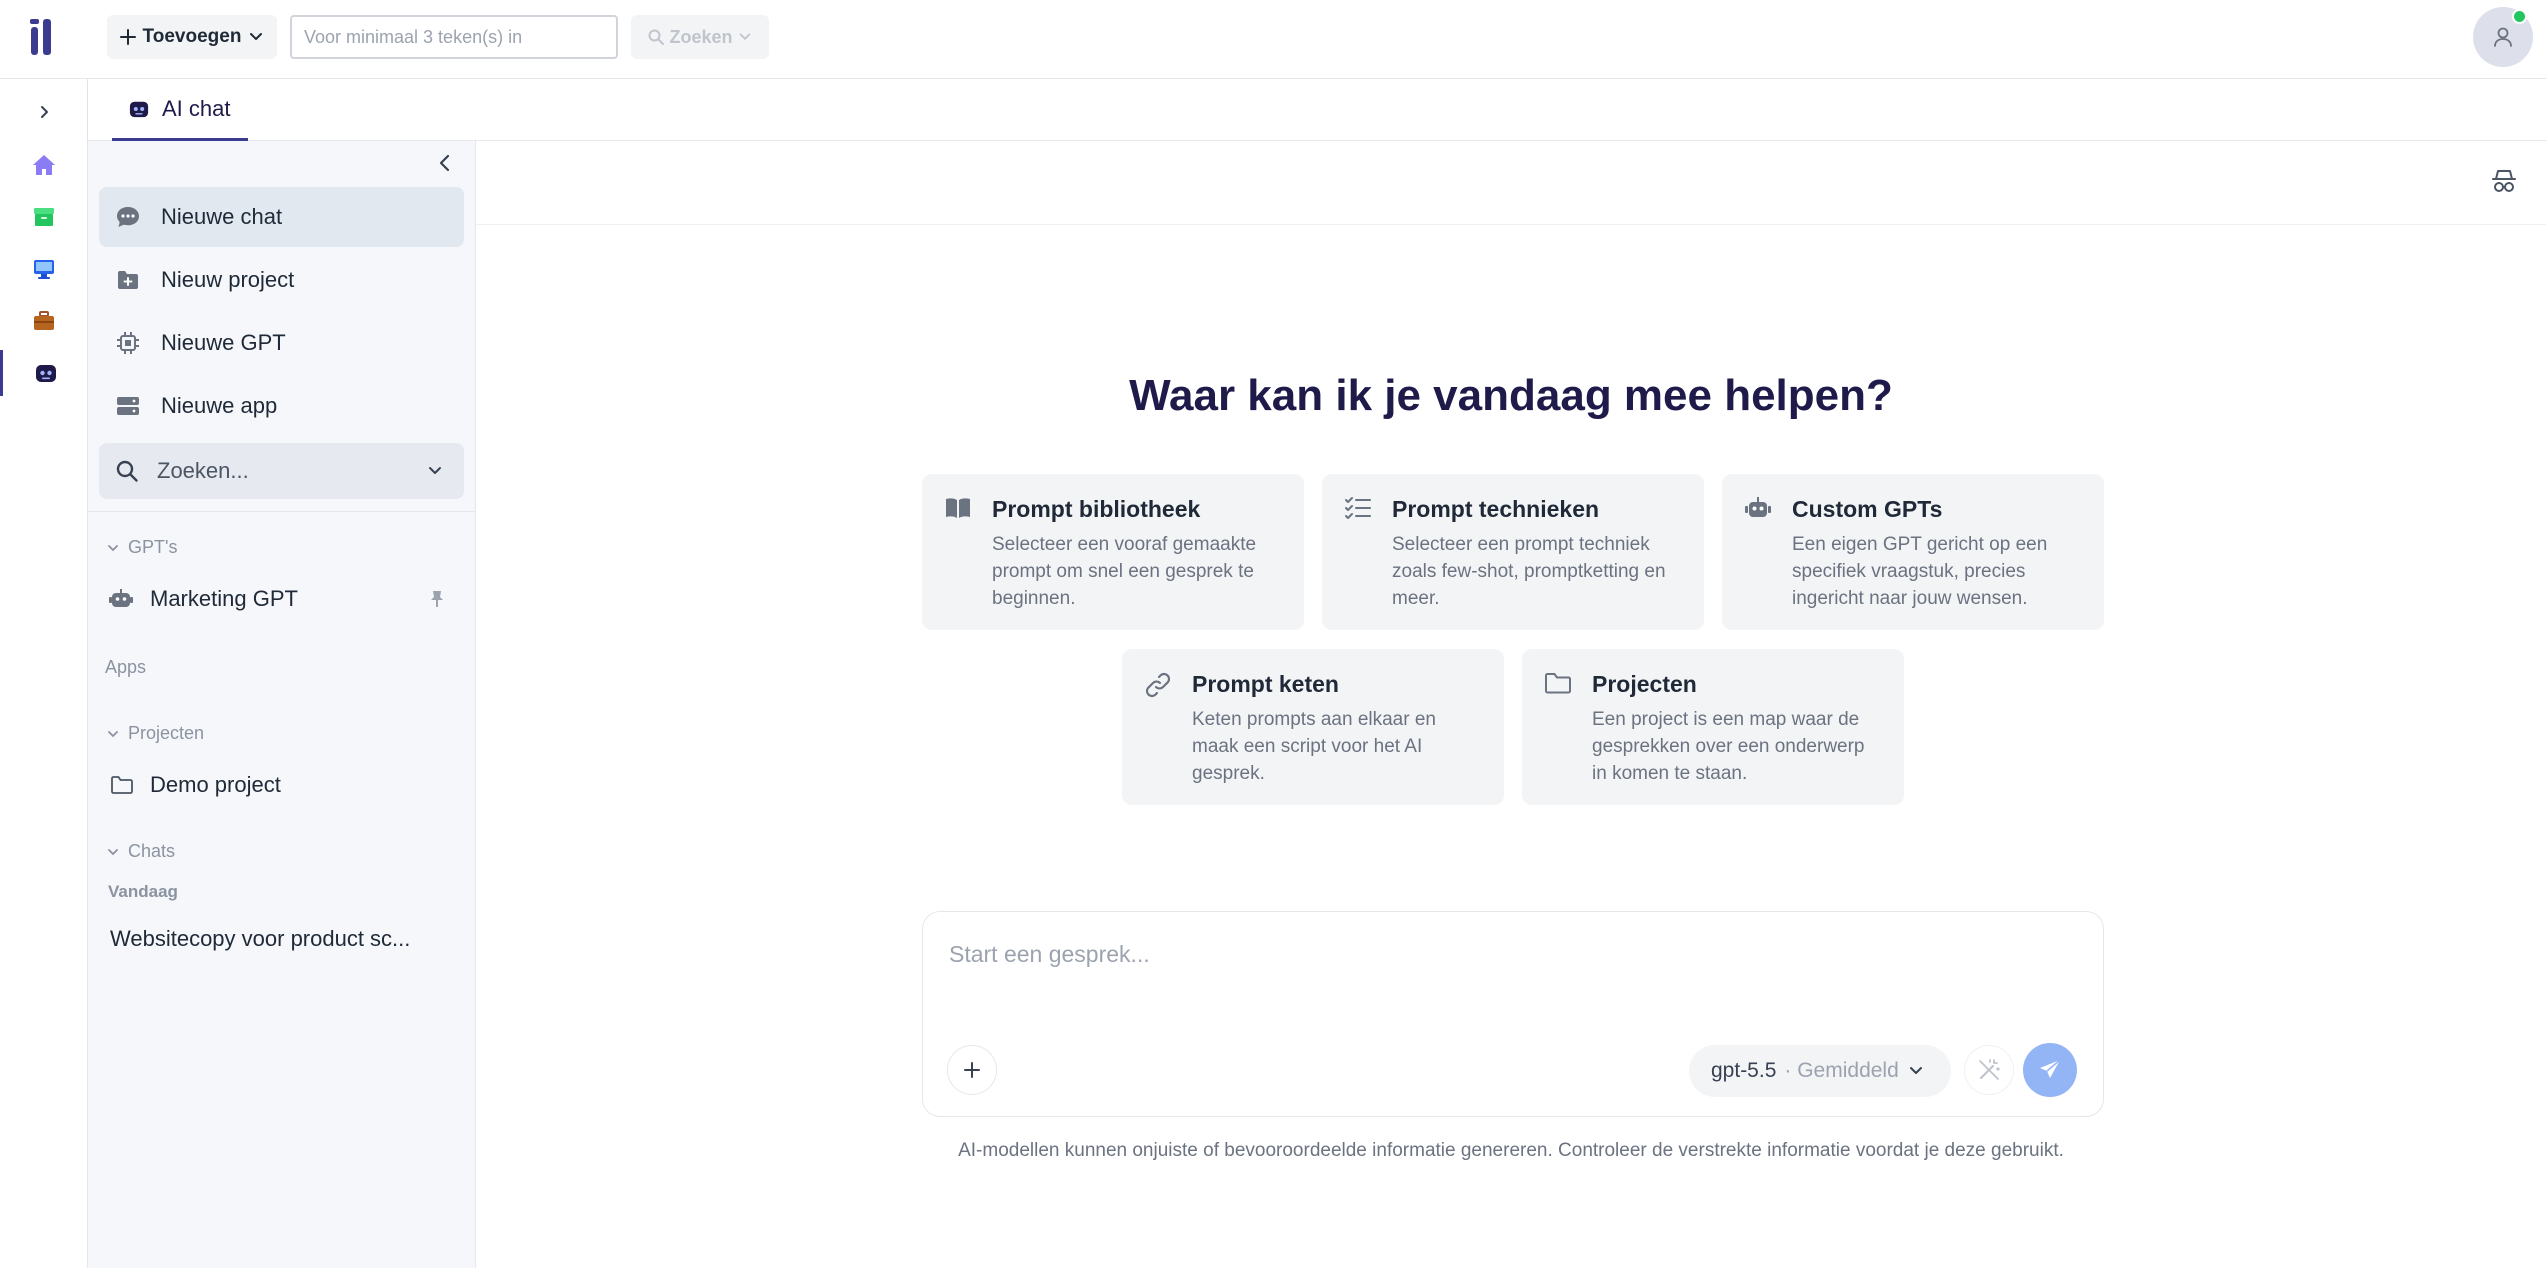 Image resolution: width=2546 pixels, height=1268 pixels. I want to click on folder-plus-icon, so click(128, 280).